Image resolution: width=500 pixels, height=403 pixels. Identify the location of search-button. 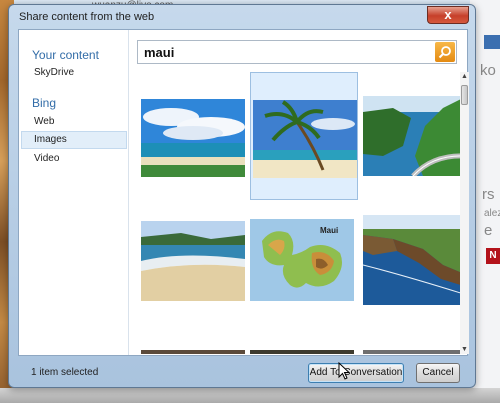
(445, 52).